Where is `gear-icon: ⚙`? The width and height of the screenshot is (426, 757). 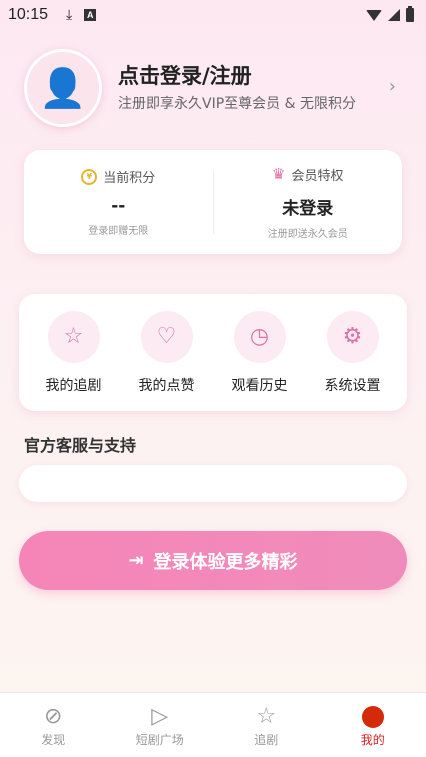 gear-icon: ⚙ is located at coordinates (352, 336).